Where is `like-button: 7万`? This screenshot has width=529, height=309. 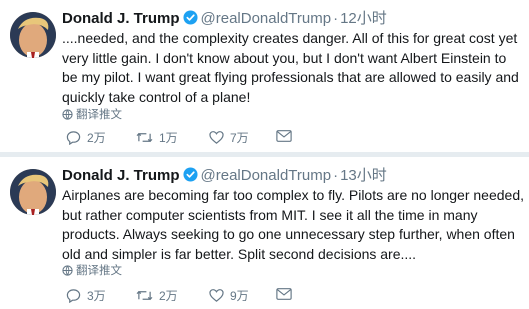 like-button: 7万 is located at coordinates (229, 137).